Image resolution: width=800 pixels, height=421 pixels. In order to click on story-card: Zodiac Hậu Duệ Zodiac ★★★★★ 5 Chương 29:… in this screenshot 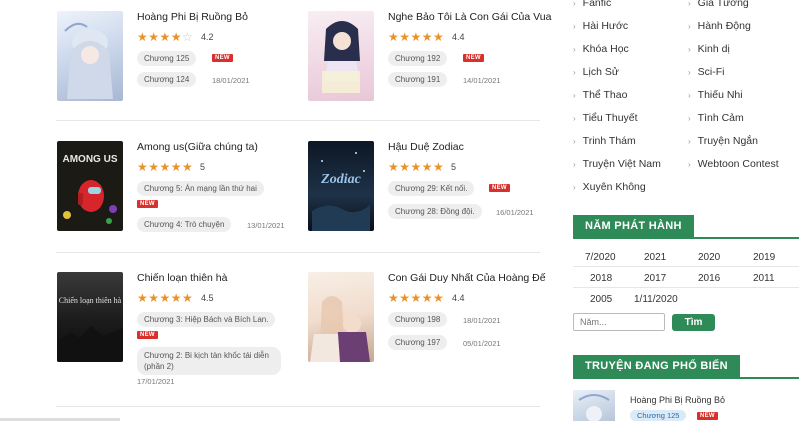, I will do `click(428, 191)`.